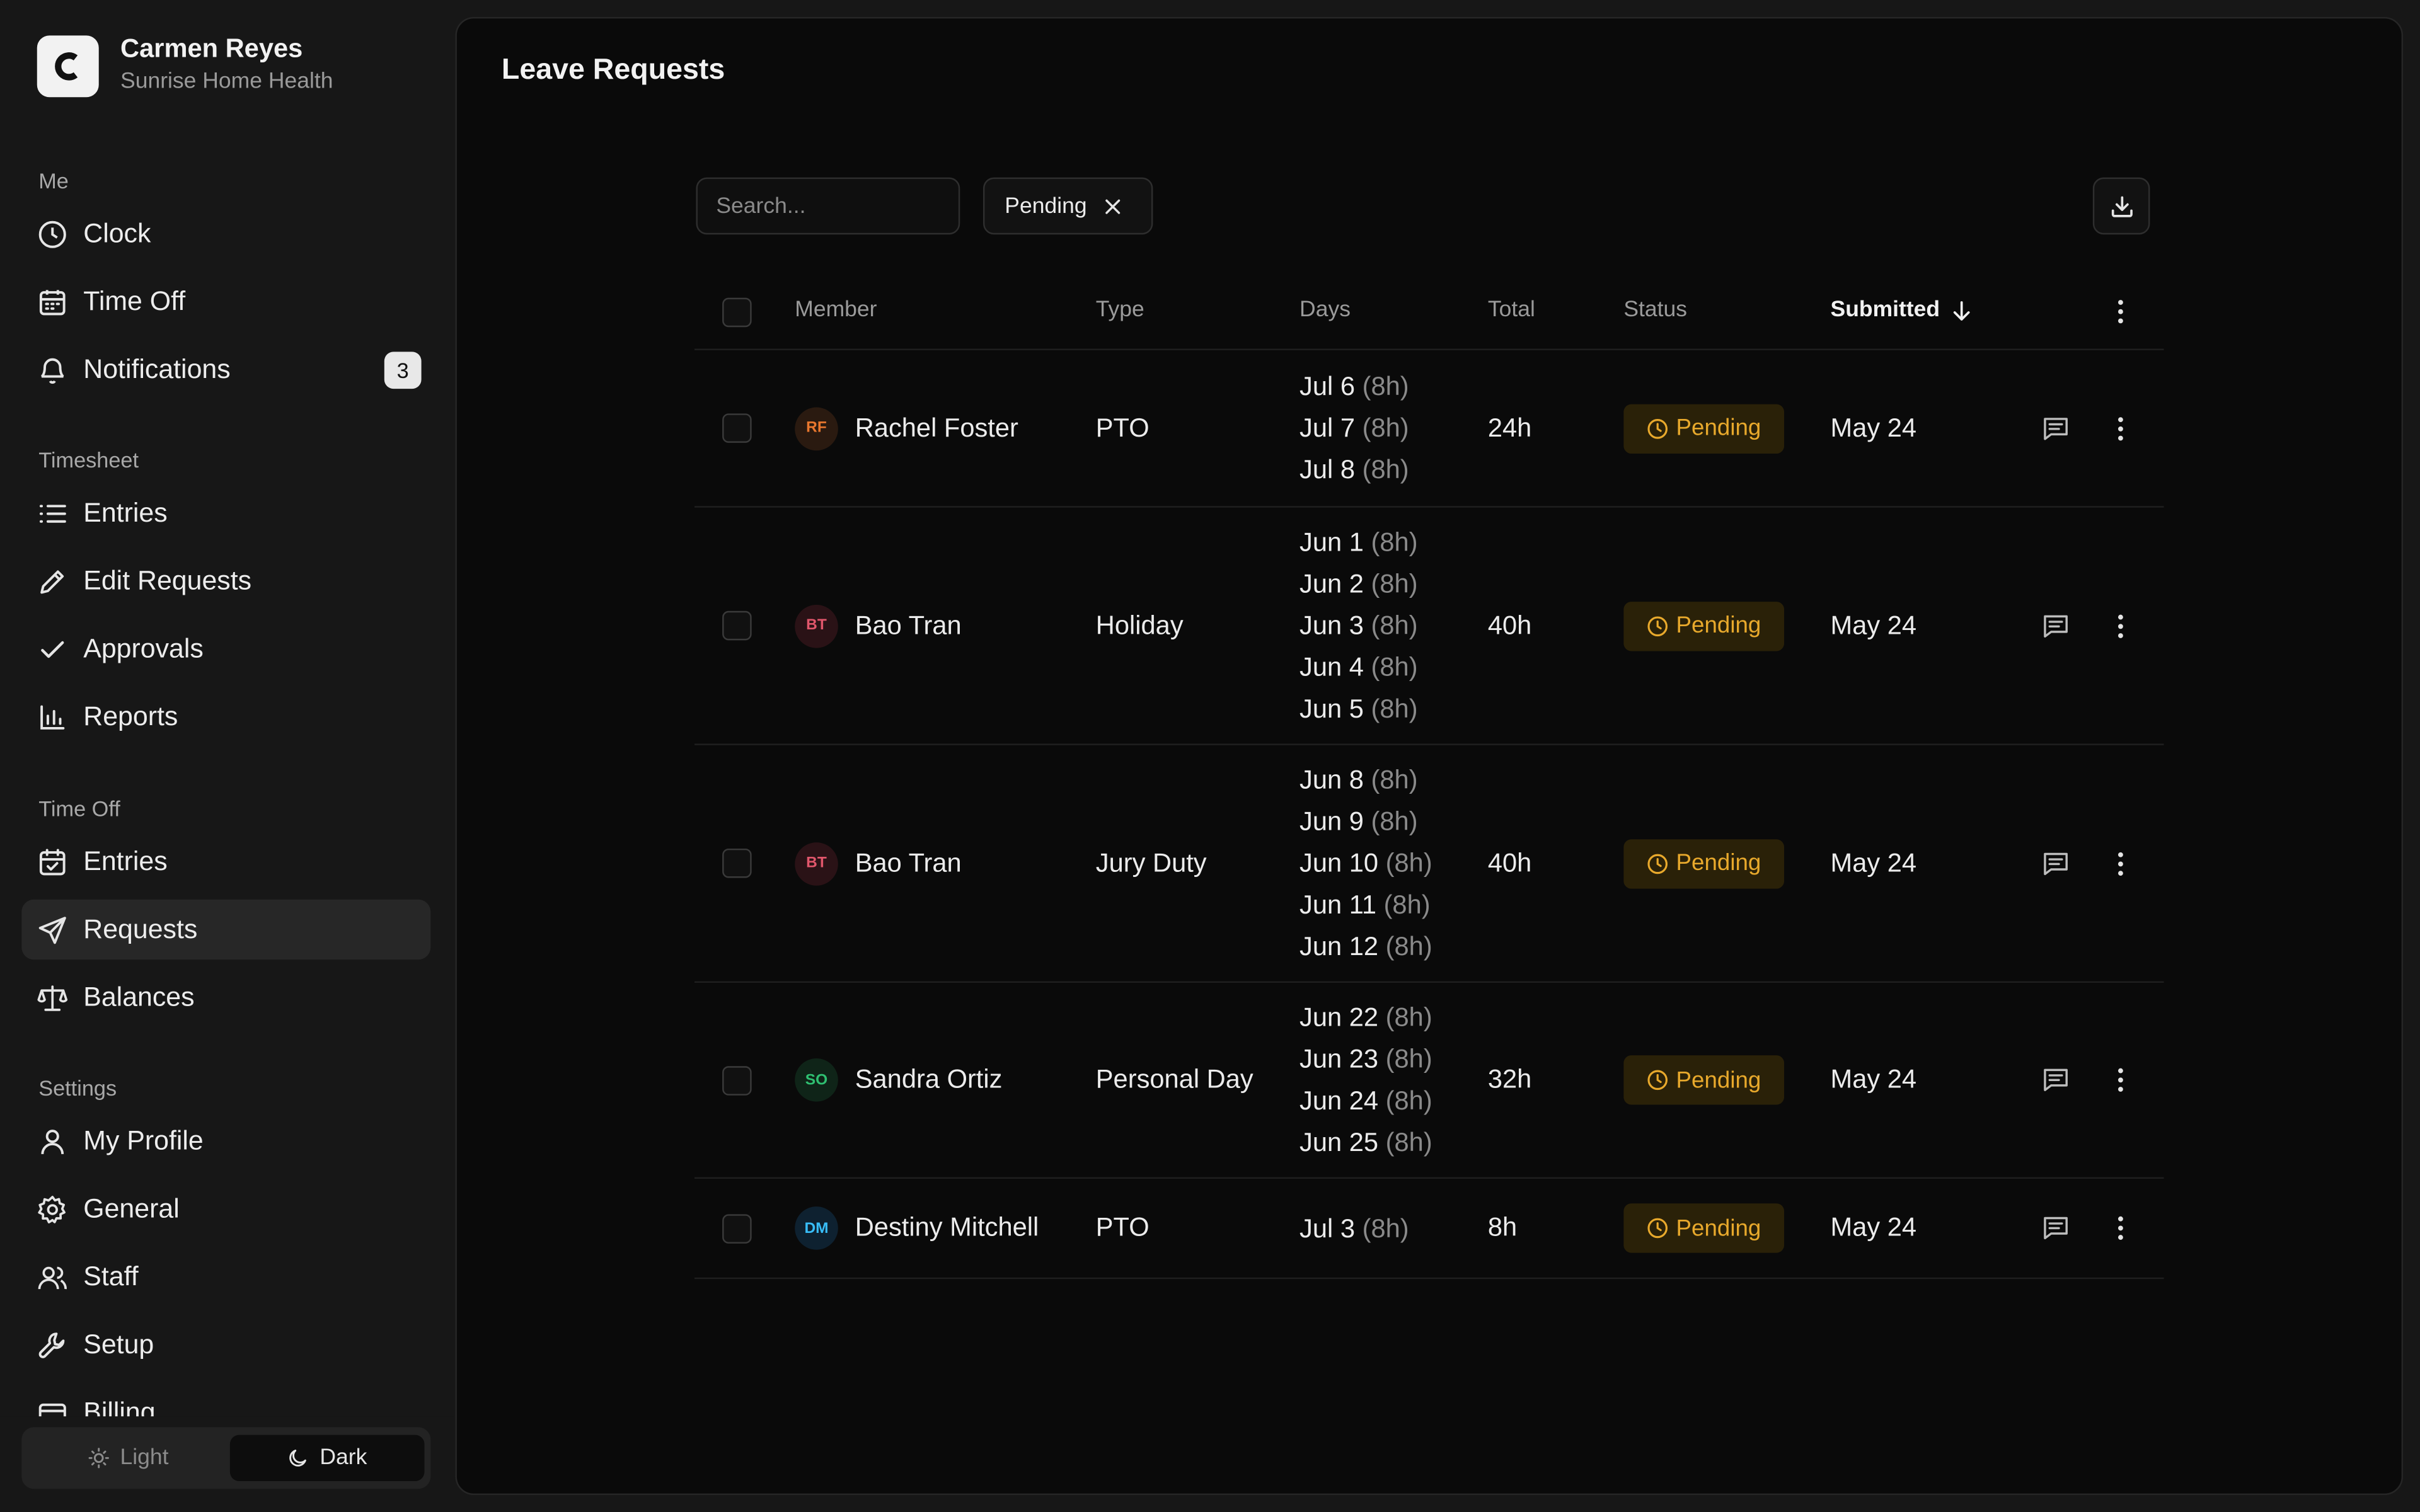 This screenshot has width=2420, height=1512. What do you see at coordinates (225, 1277) in the screenshot?
I see `sidebar-item-staff: Staff` at bounding box center [225, 1277].